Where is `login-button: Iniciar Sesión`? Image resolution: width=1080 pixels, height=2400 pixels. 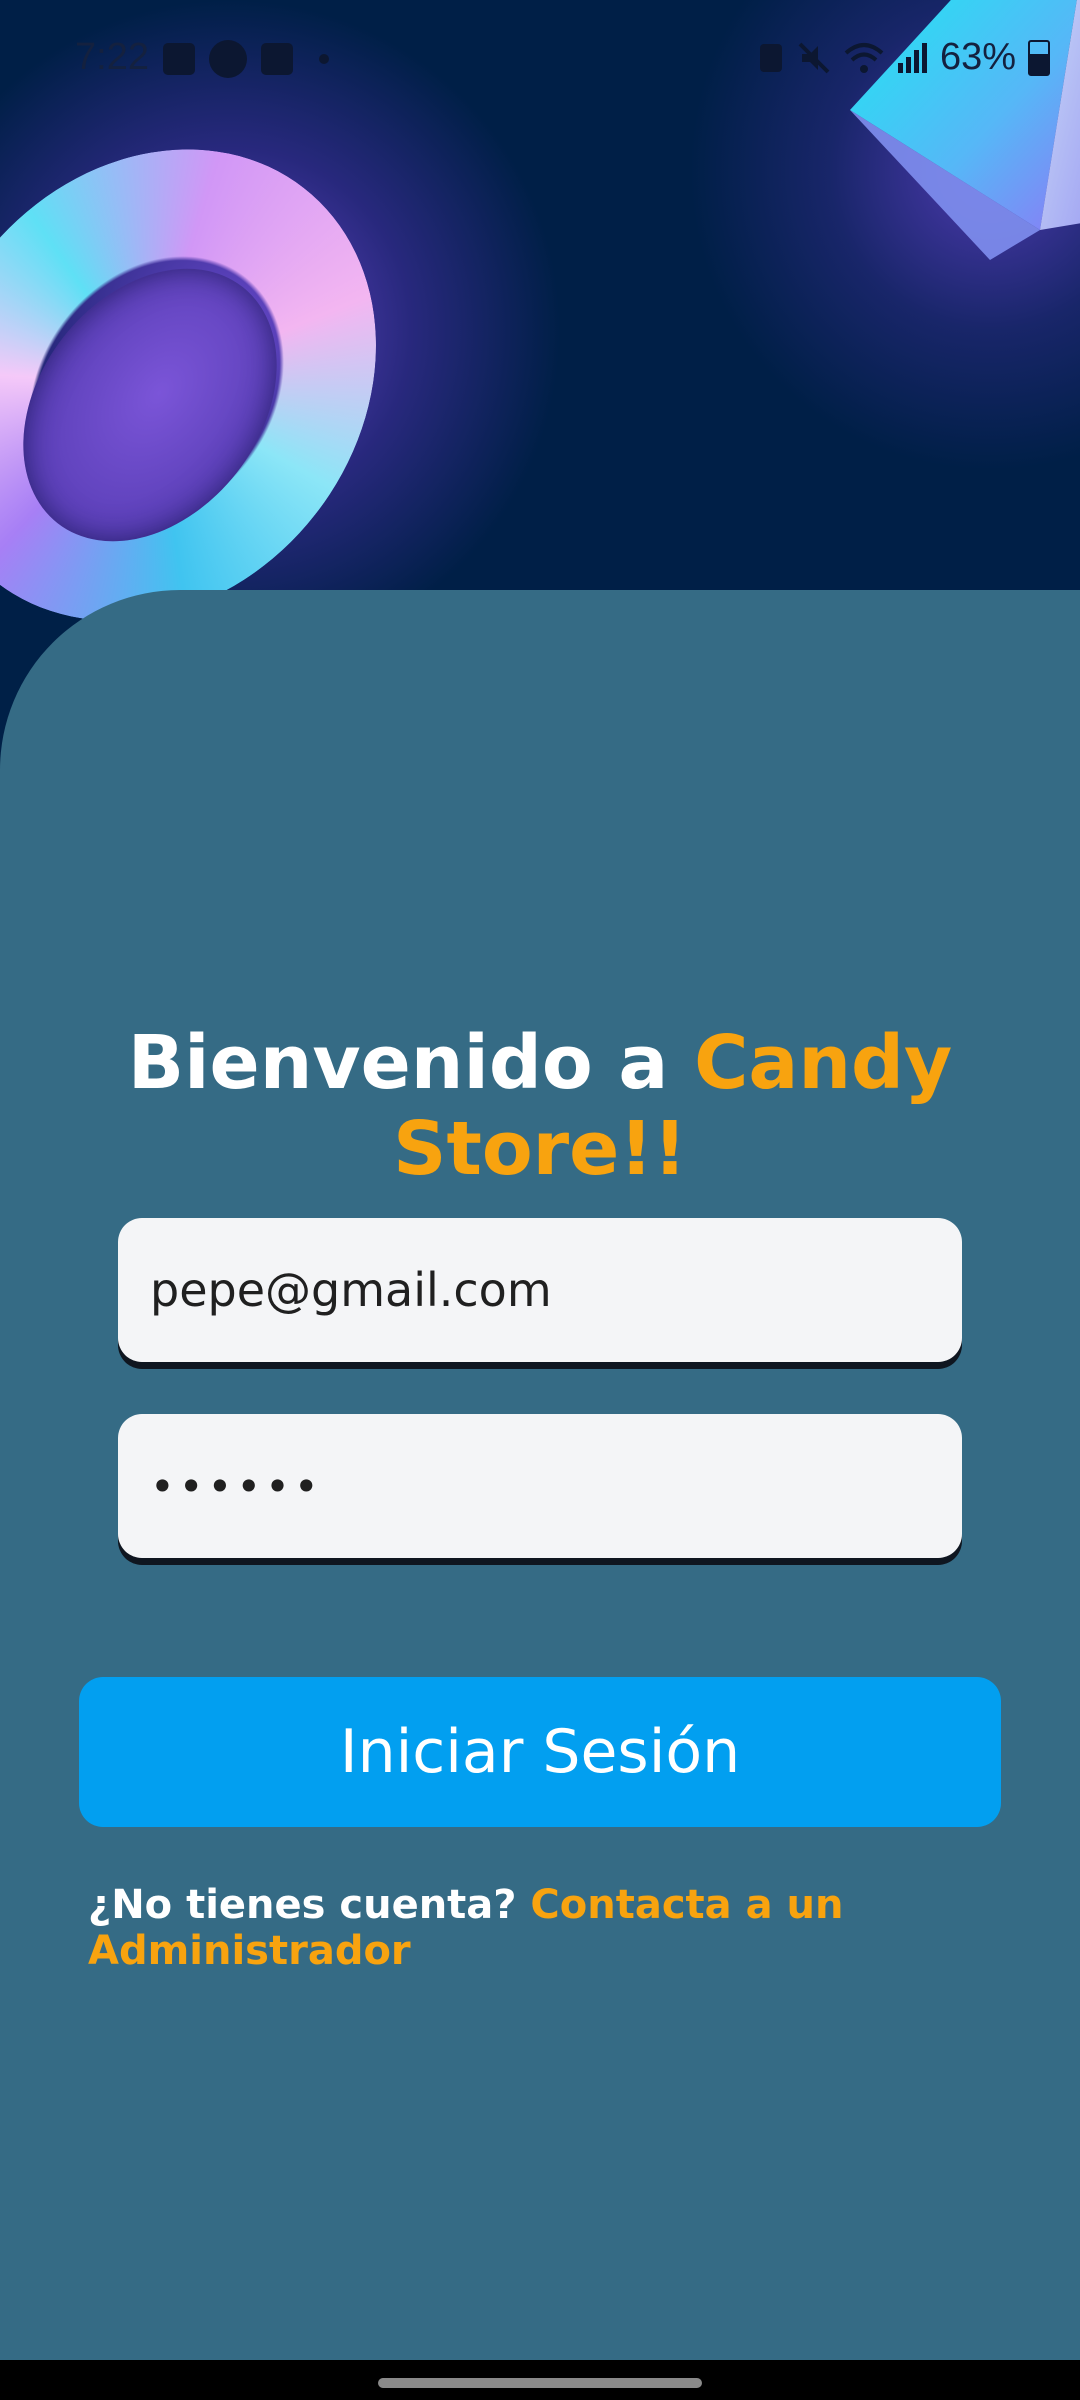
login-button: Iniciar Sesión is located at coordinates (540, 1752).